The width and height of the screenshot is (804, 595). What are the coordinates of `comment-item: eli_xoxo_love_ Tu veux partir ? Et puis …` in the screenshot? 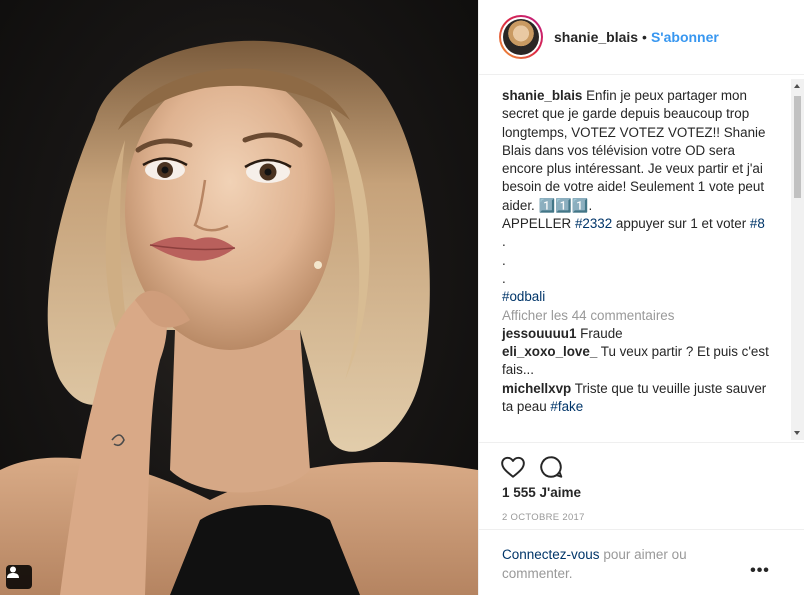 It's located at (638, 361).